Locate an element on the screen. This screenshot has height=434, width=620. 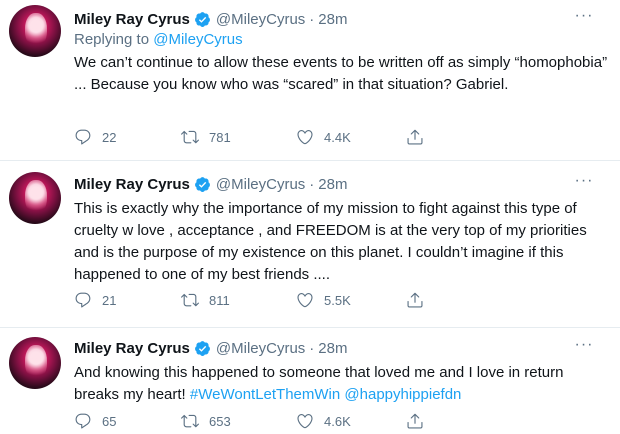
tweet-actions: 21 811 5.5K is located at coordinates (294, 300).